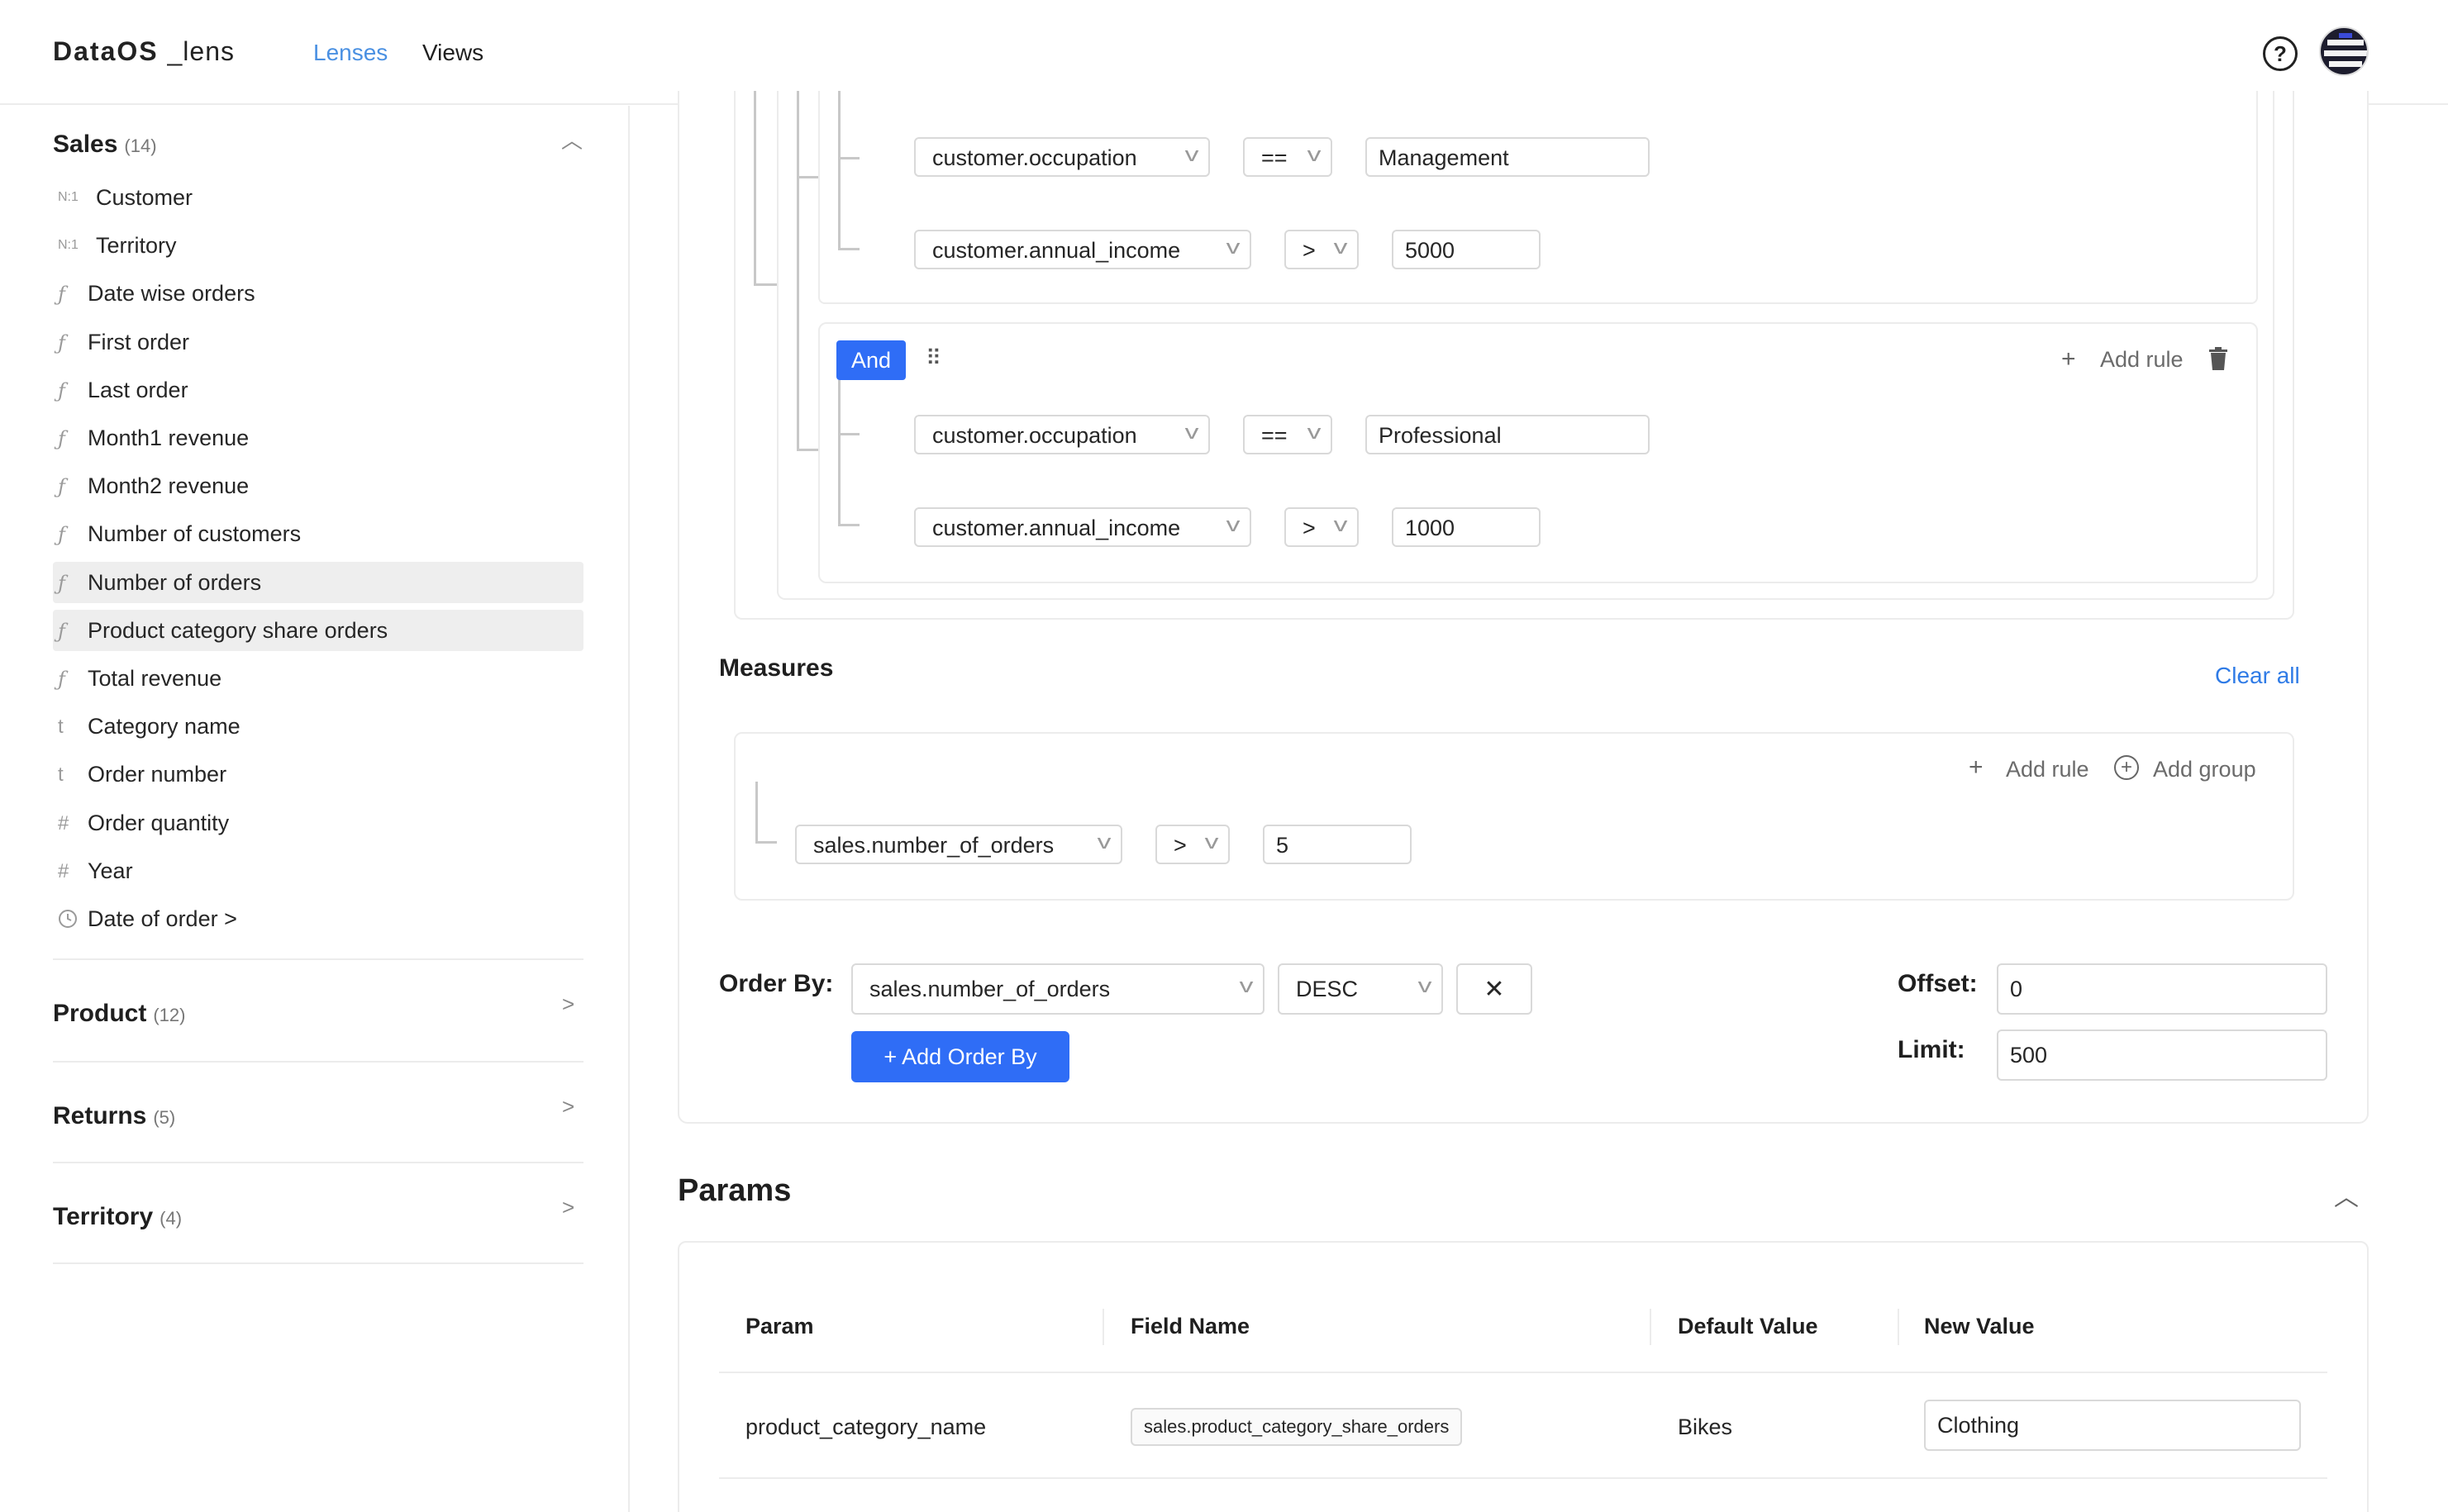 This screenshot has height=1512, width=2448. I want to click on clear-all-link: Clear all, so click(2257, 676).